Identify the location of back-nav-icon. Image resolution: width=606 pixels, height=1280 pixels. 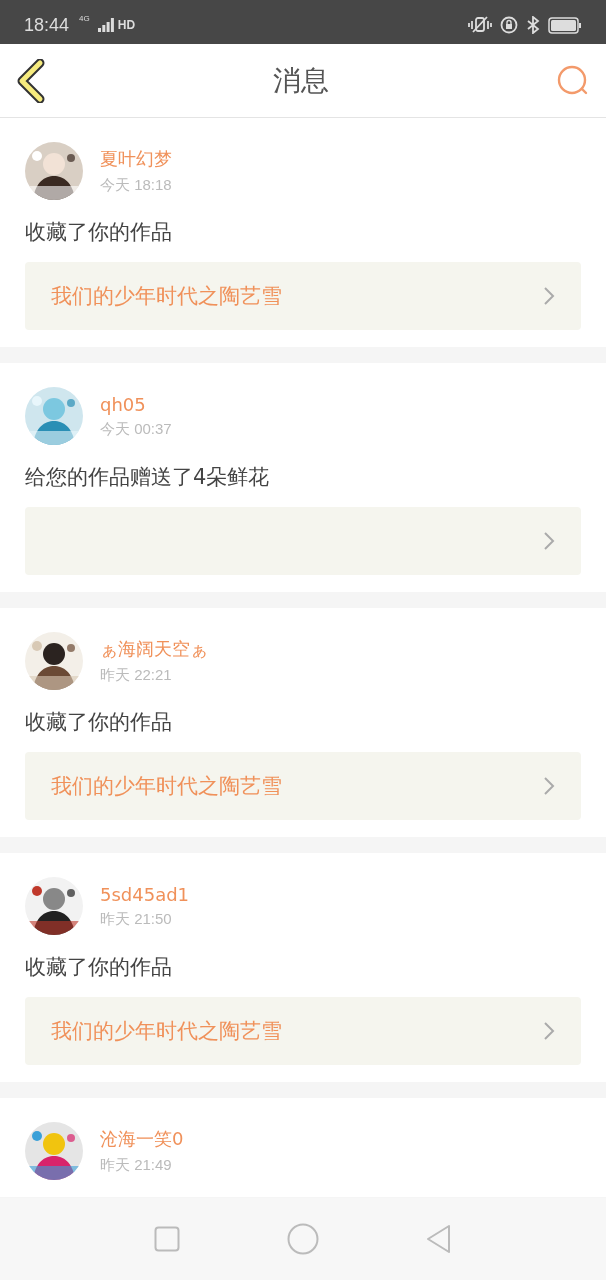
(439, 1239).